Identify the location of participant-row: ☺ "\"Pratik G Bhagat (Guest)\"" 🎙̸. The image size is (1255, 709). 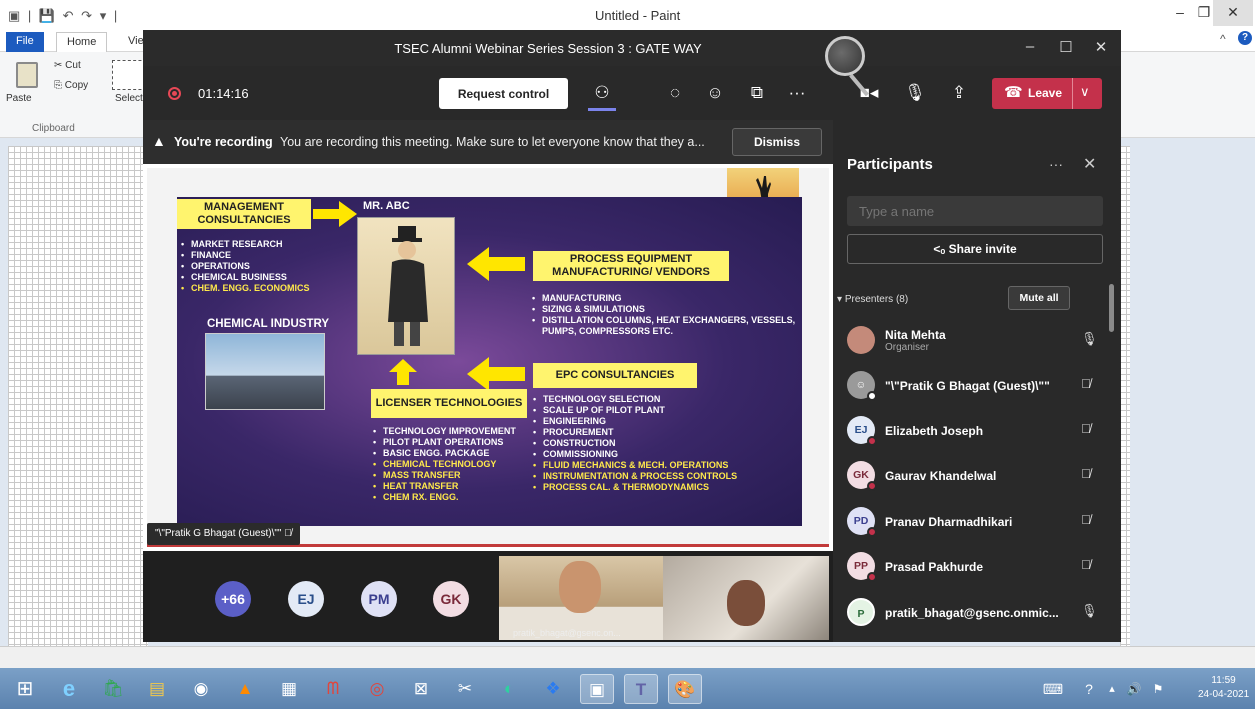
(978, 385).